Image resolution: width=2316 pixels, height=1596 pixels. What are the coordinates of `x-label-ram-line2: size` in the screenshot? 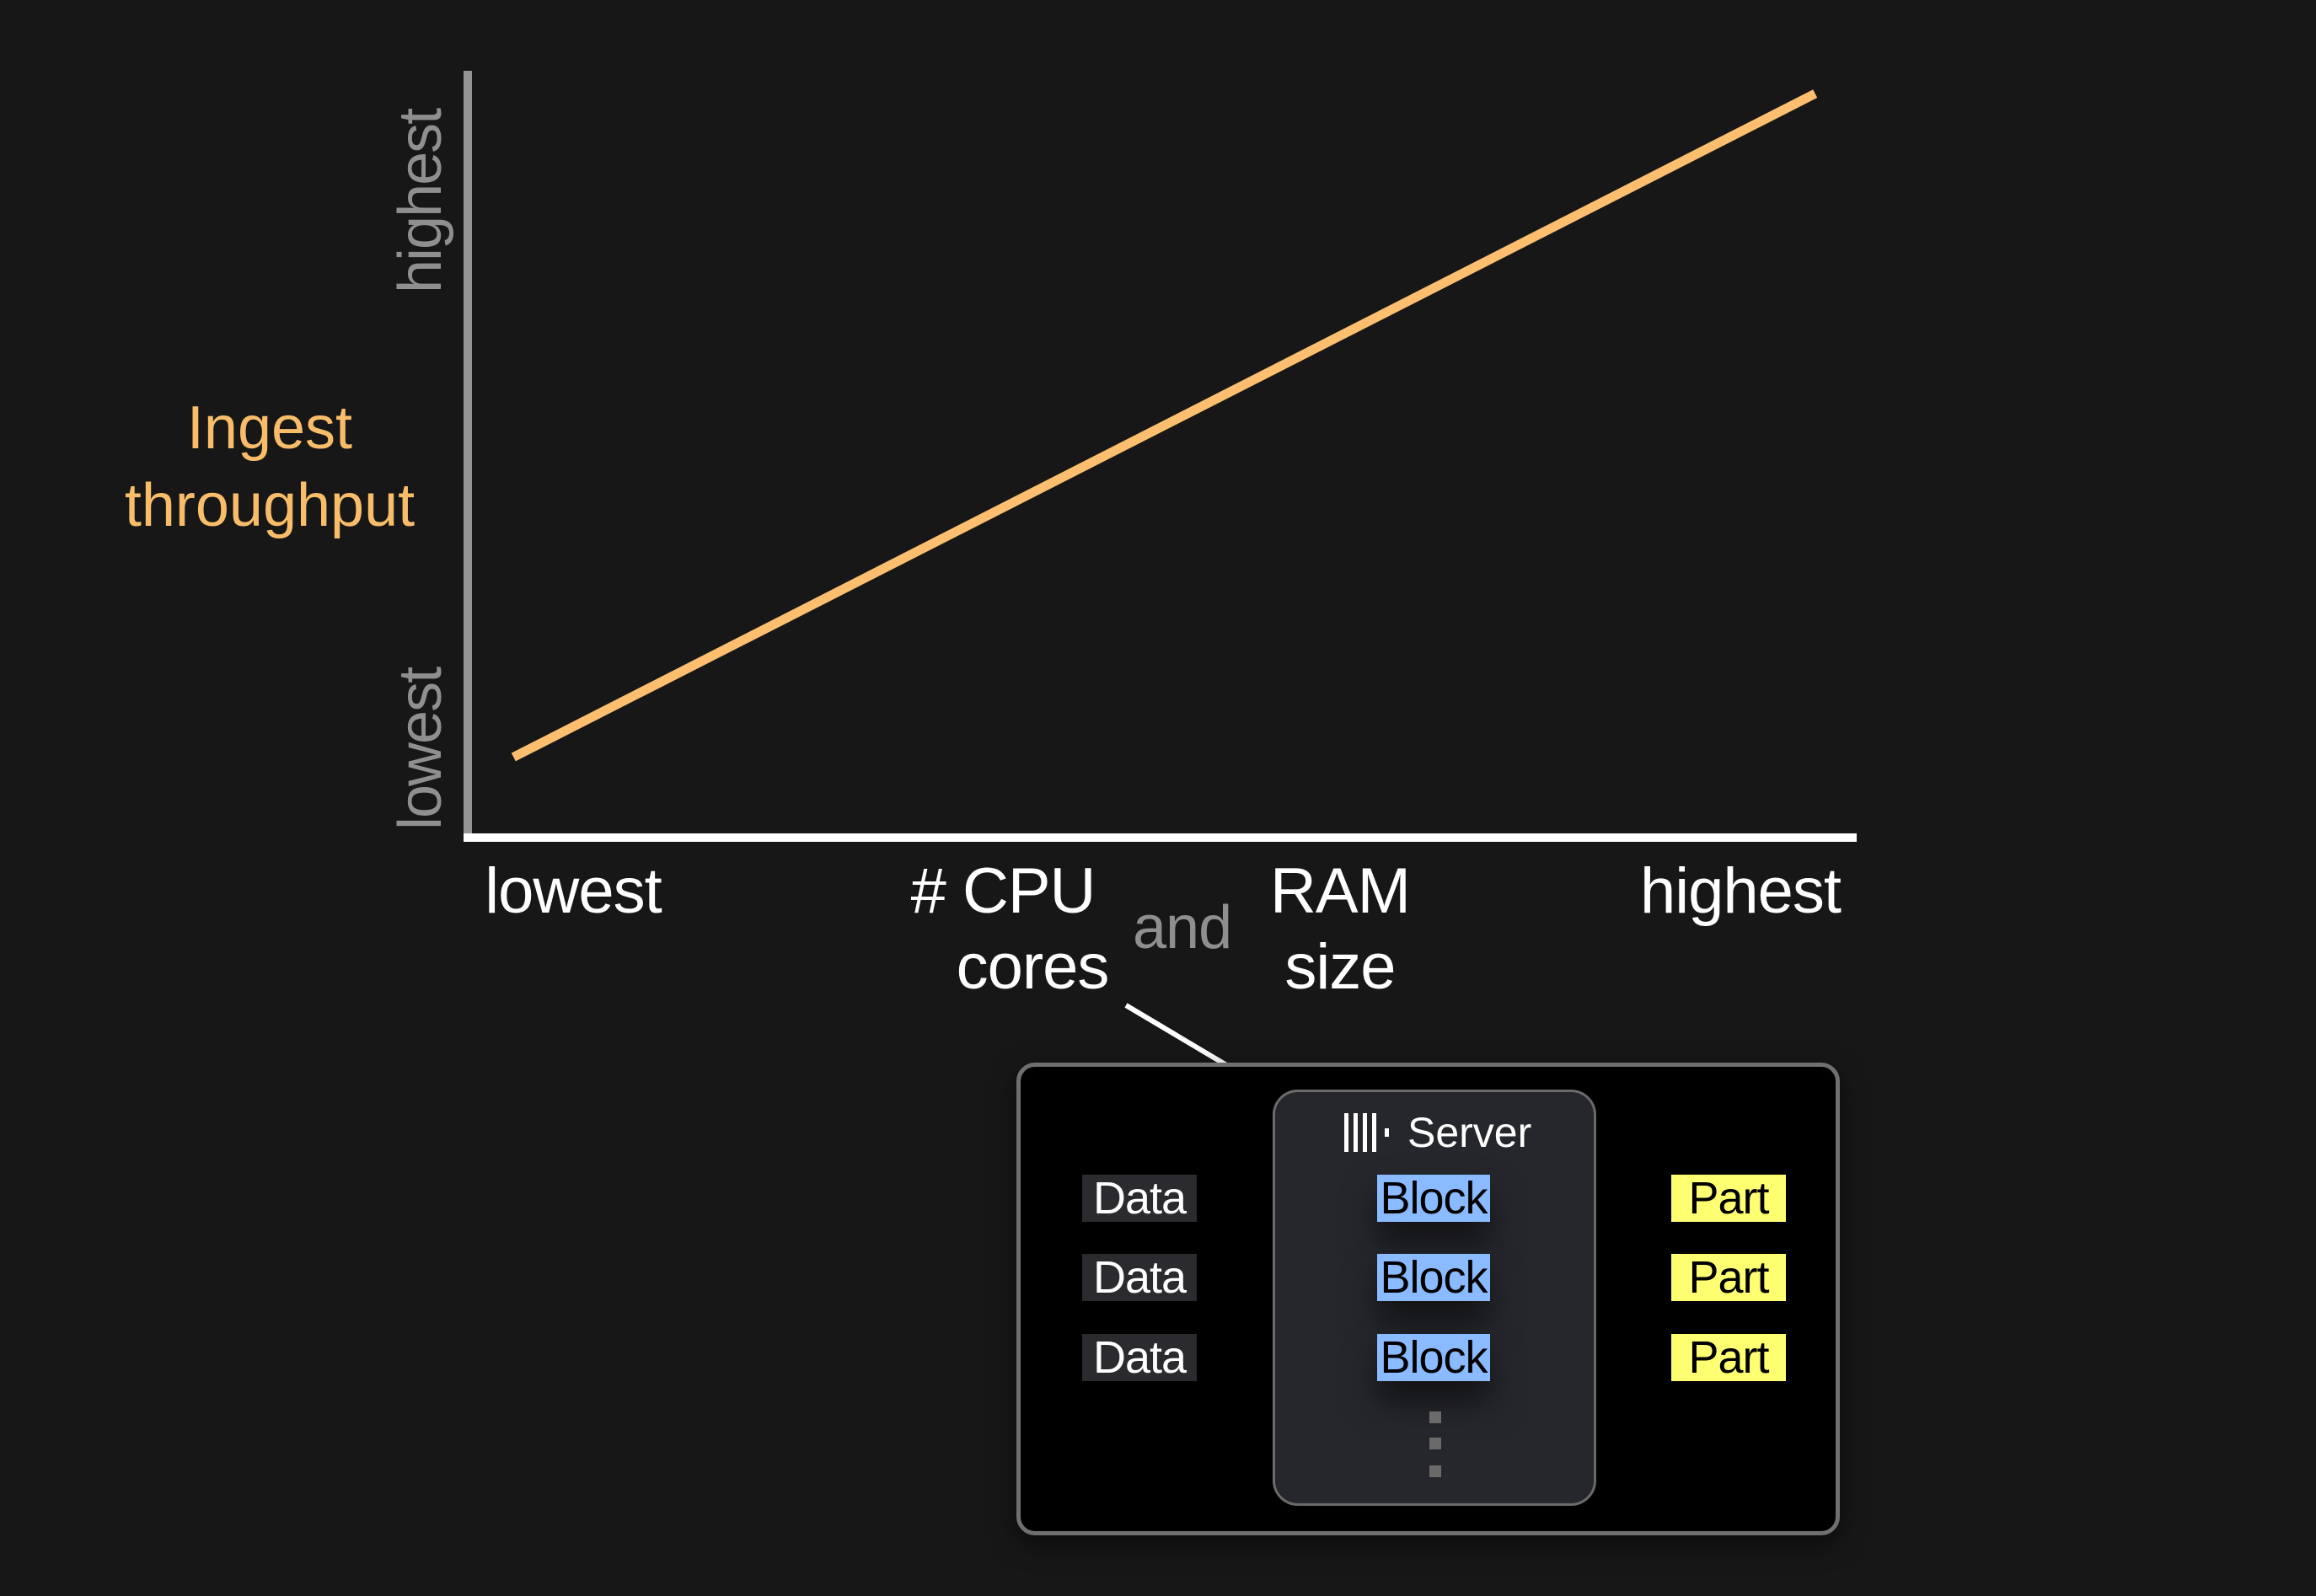 It's located at (1340, 967).